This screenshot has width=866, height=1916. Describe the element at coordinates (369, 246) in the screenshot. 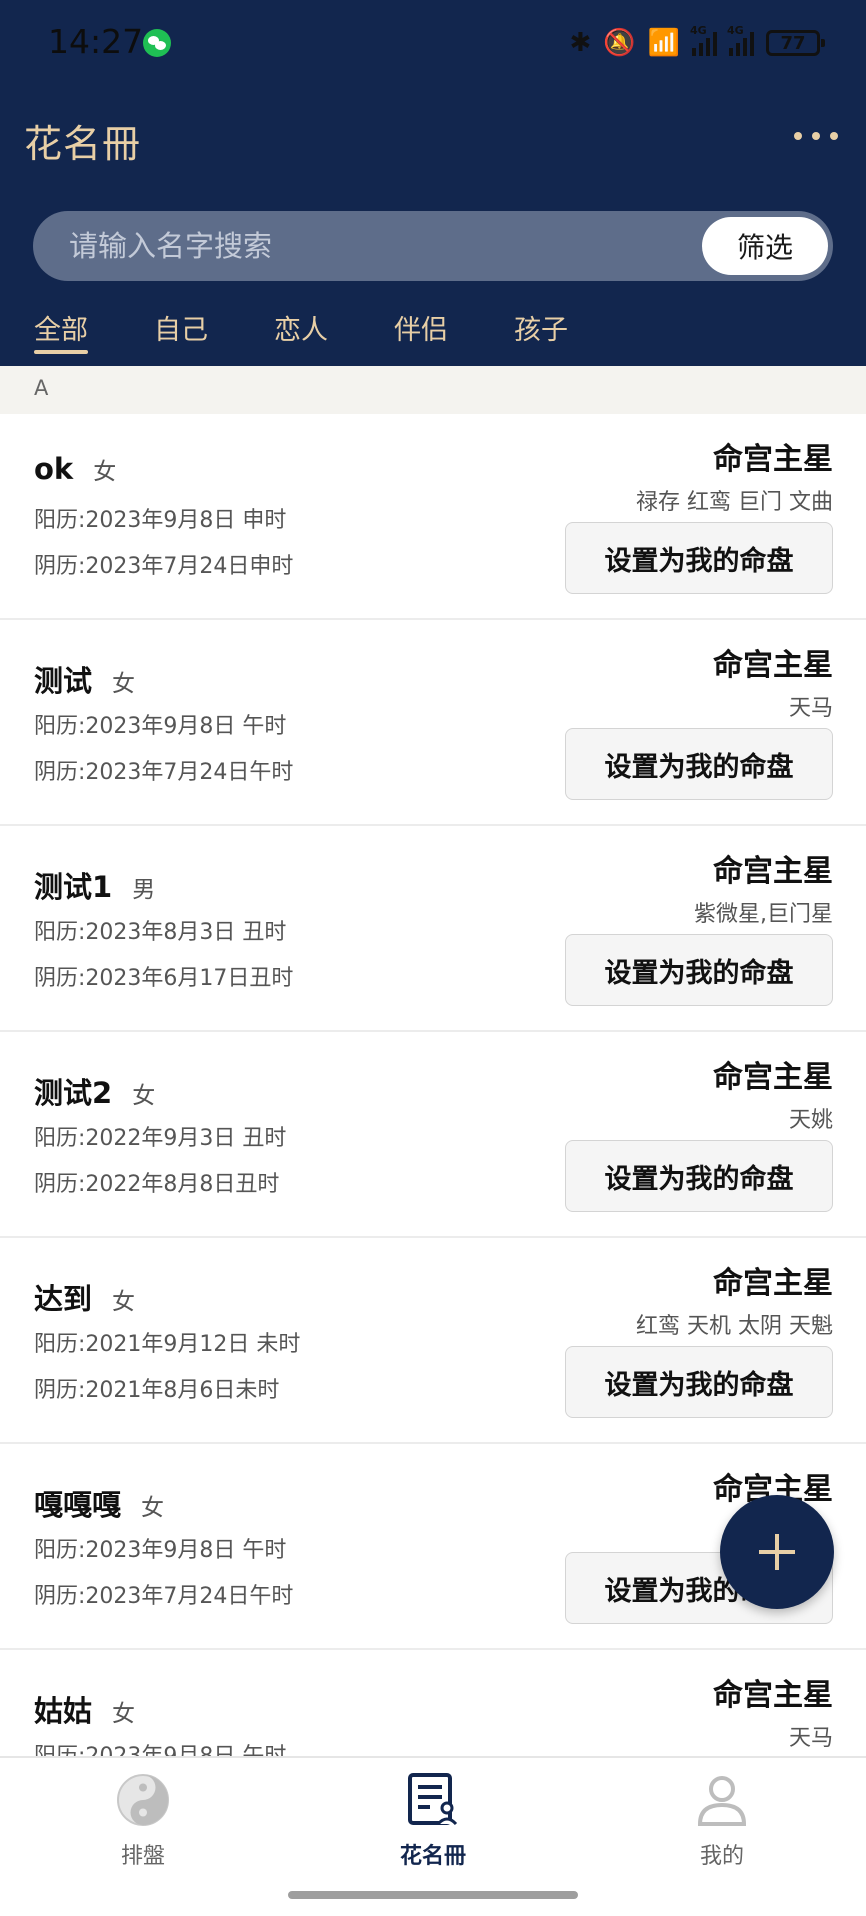

I see `search-input` at that location.